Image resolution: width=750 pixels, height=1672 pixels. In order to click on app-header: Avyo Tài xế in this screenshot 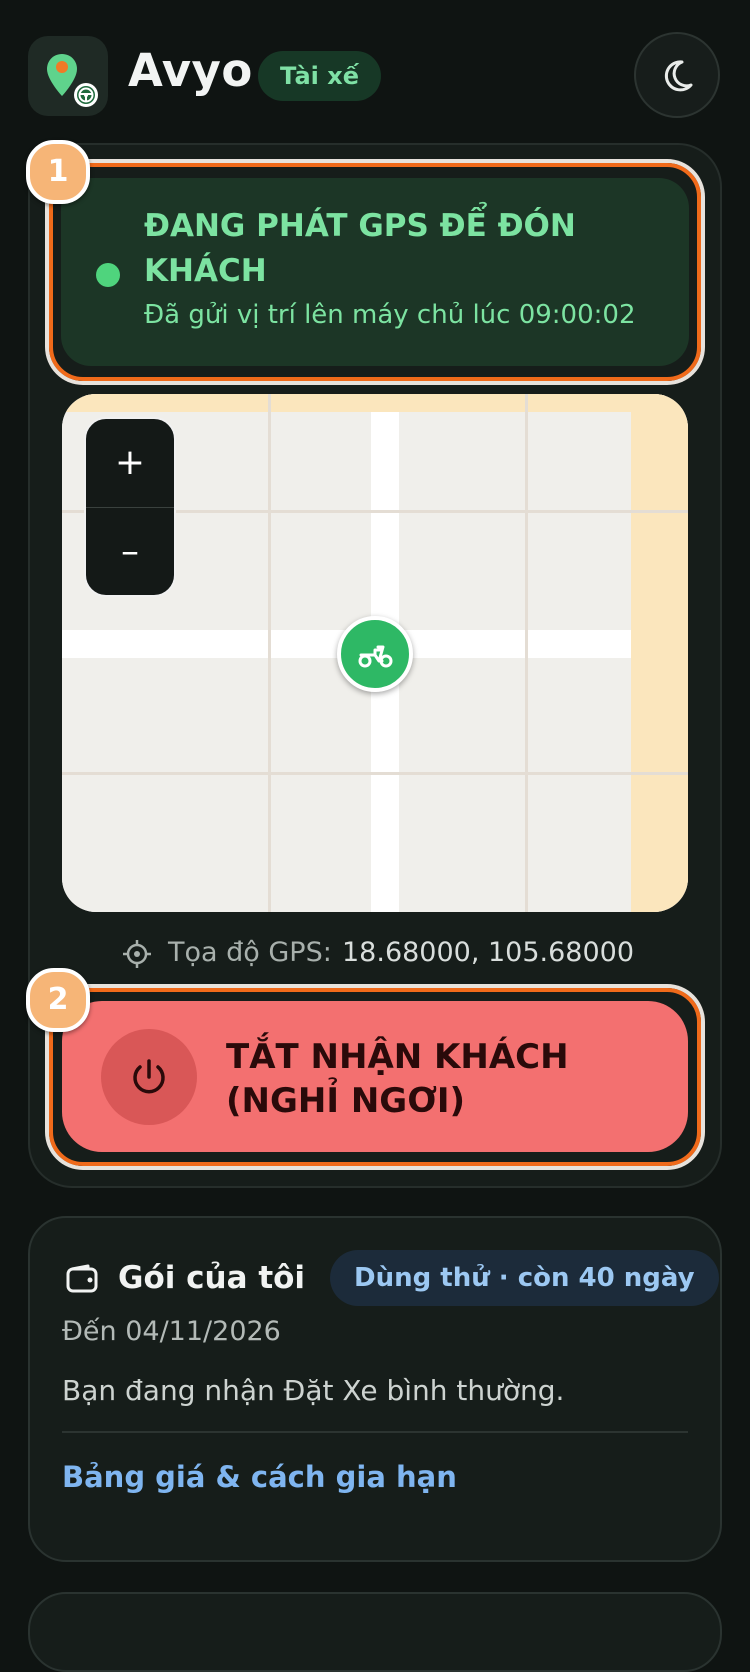, I will do `click(375, 75)`.